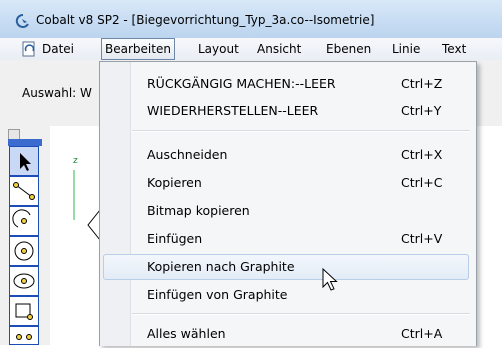 This screenshot has width=502, height=348. Describe the element at coordinates (348, 49) in the screenshot. I see `menu-ebenen: Ebenen` at that location.